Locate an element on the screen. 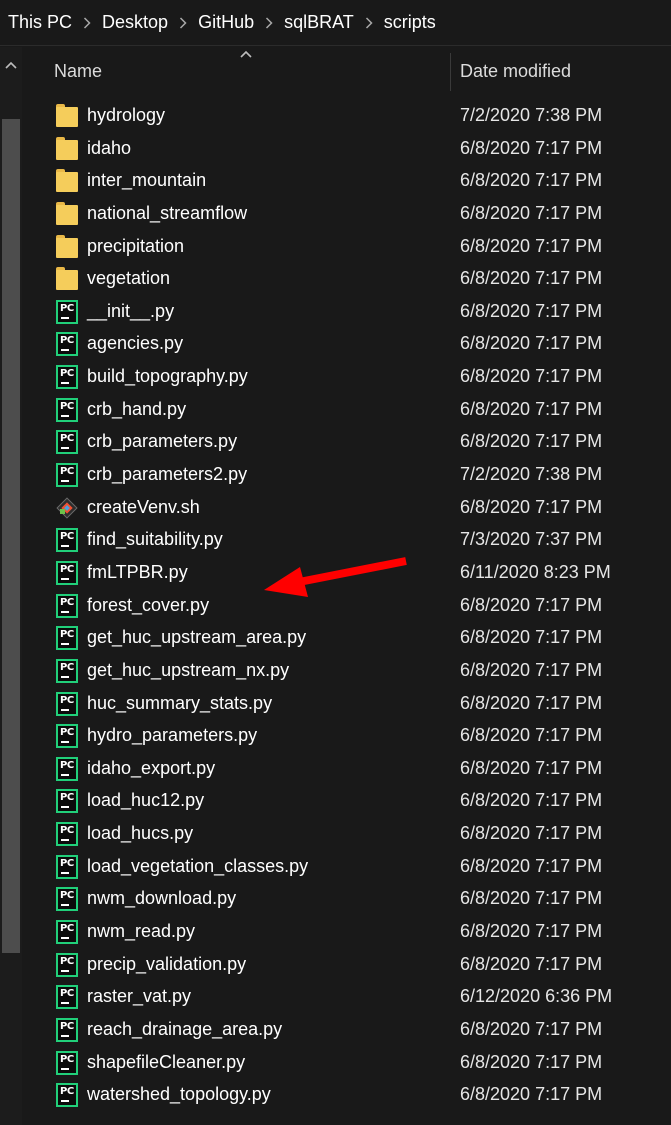 Image resolution: width=671 pixels, height=1125 pixels. file-name: huc_summary_stats.py is located at coordinates (179, 703).